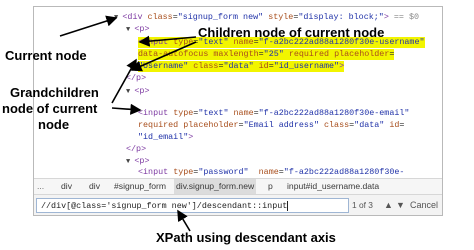 Image resolution: width=474 pixels, height=250 pixels. Describe the element at coordinates (54, 92) in the screenshot. I see `label-grandchildren-line-1: Grandchildren` at that location.